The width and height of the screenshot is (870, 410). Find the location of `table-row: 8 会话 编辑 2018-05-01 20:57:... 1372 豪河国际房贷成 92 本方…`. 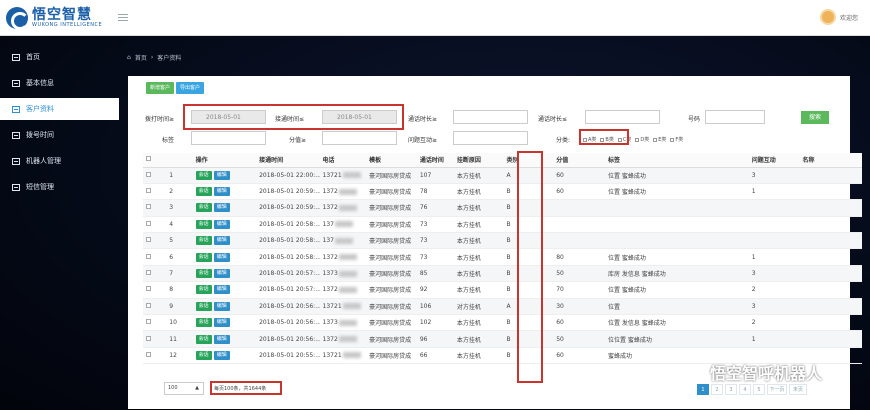

table-row: 8 会话 编辑 2018-05-01 20:57:... 1372 豪河国际房贷成 92 本方… is located at coordinates (502, 290).